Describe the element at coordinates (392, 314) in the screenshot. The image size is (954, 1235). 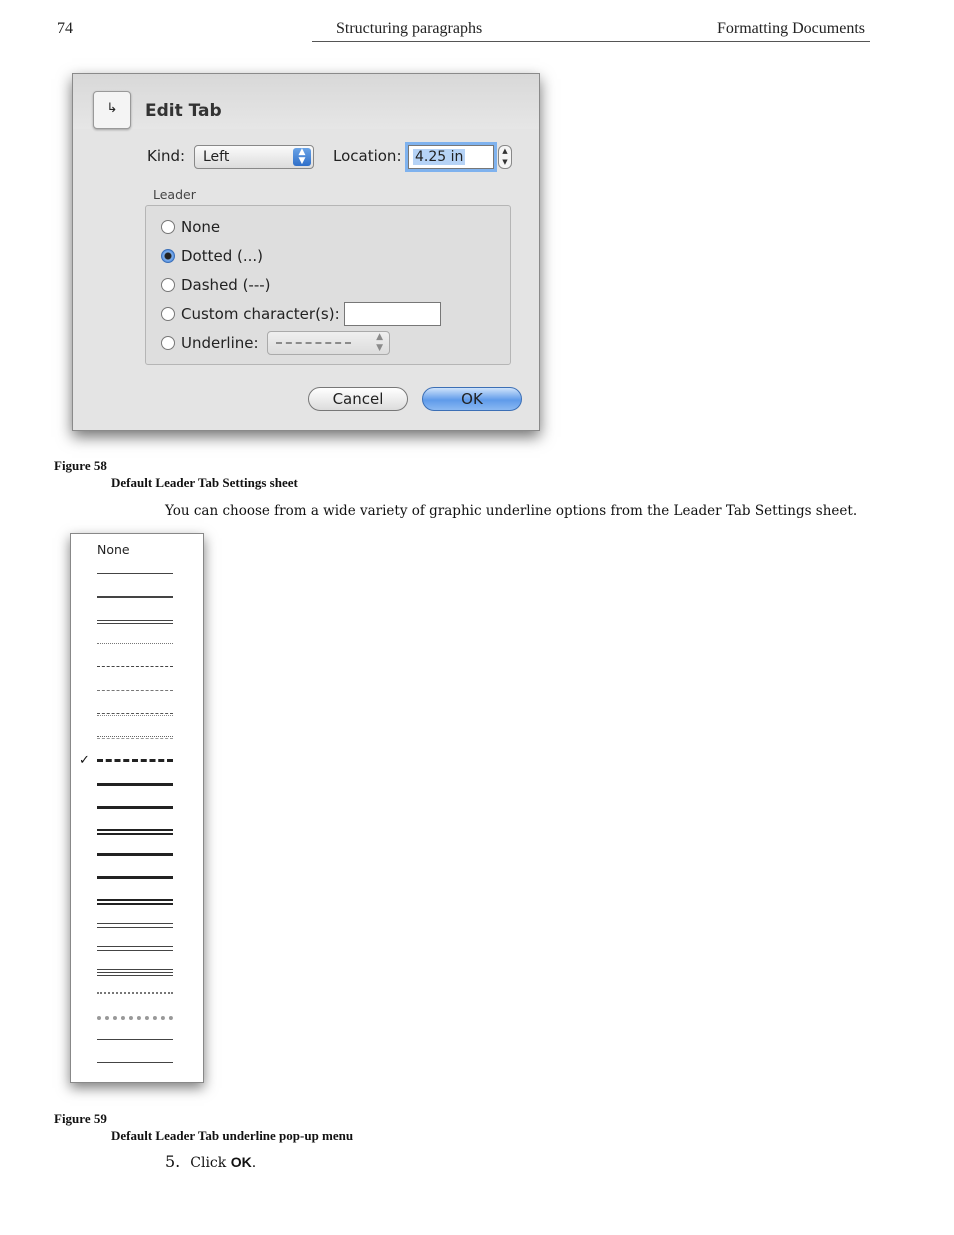
I see `custom-character-field` at that location.